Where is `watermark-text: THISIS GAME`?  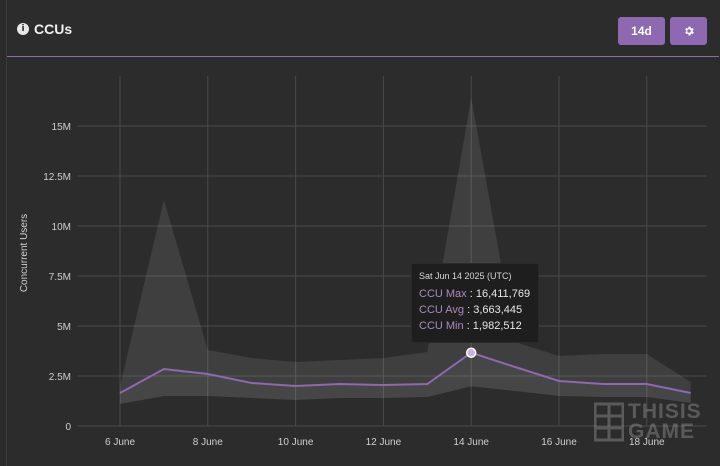 watermark-text: THISIS GAME is located at coordinates (665, 421).